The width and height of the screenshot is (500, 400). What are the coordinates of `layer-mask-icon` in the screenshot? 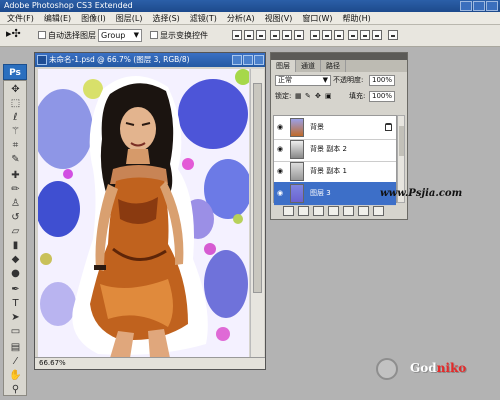 It's located at (318, 211).